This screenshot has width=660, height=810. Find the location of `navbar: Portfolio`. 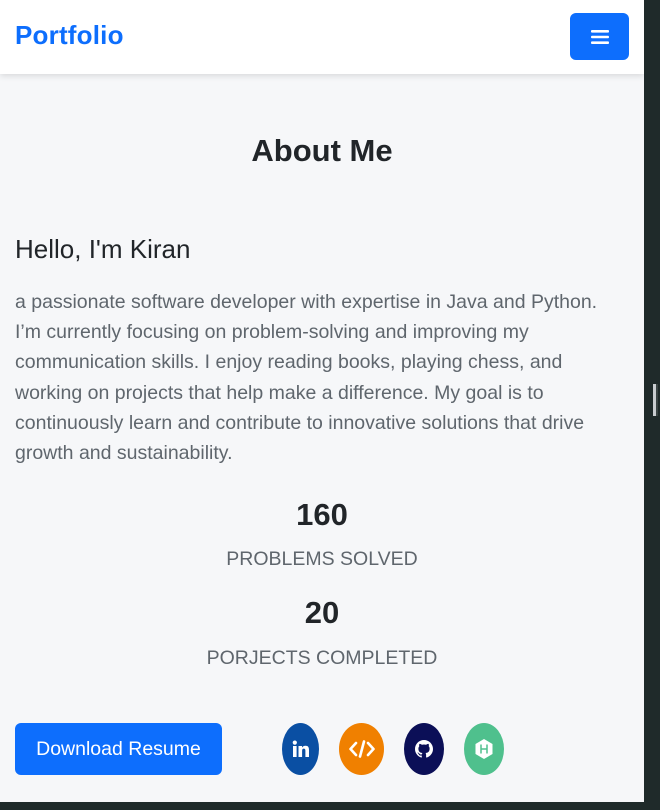

navbar: Portfolio is located at coordinates (322, 37).